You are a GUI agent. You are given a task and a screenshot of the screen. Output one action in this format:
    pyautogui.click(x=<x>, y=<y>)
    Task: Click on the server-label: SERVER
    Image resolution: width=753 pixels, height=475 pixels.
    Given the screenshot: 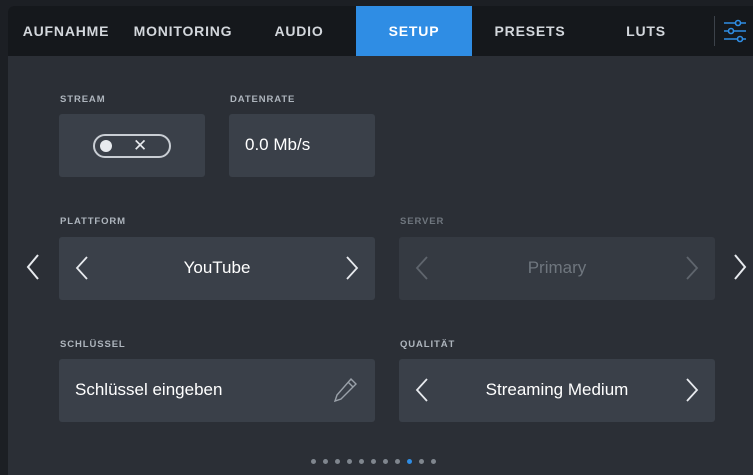 What is the action you would take?
    pyautogui.click(x=422, y=221)
    